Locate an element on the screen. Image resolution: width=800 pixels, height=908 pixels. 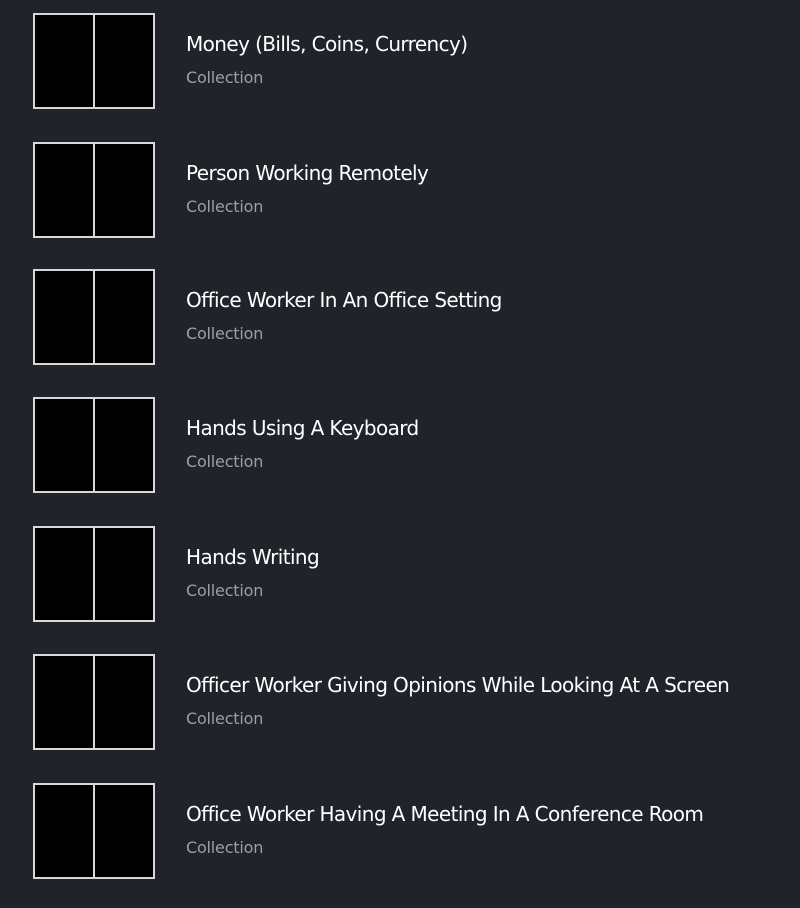
collection-title: Person Working Remotely is located at coordinates (307, 173).